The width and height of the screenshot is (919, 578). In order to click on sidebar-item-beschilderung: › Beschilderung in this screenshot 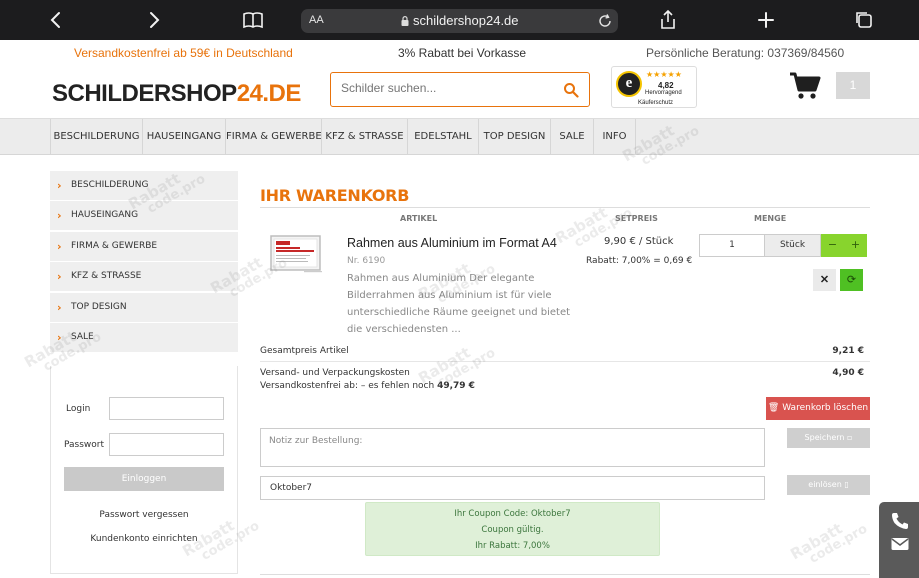, I will do `click(144, 185)`.